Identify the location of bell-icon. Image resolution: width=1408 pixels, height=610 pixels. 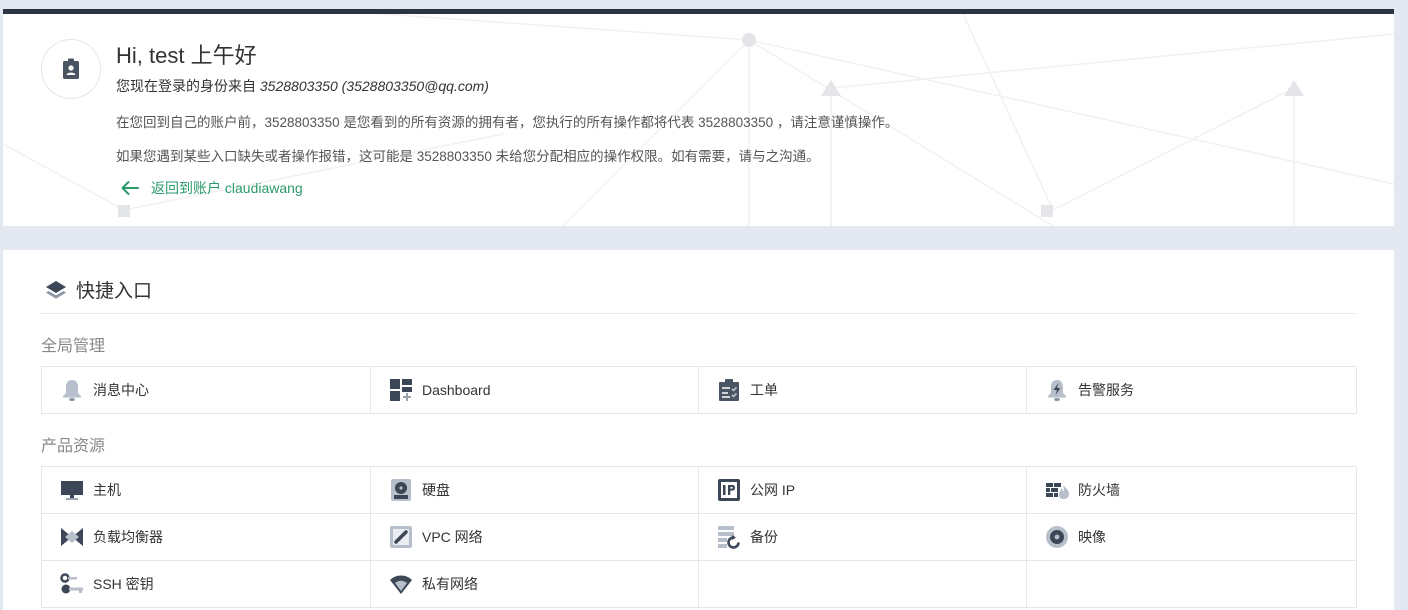
(72, 390).